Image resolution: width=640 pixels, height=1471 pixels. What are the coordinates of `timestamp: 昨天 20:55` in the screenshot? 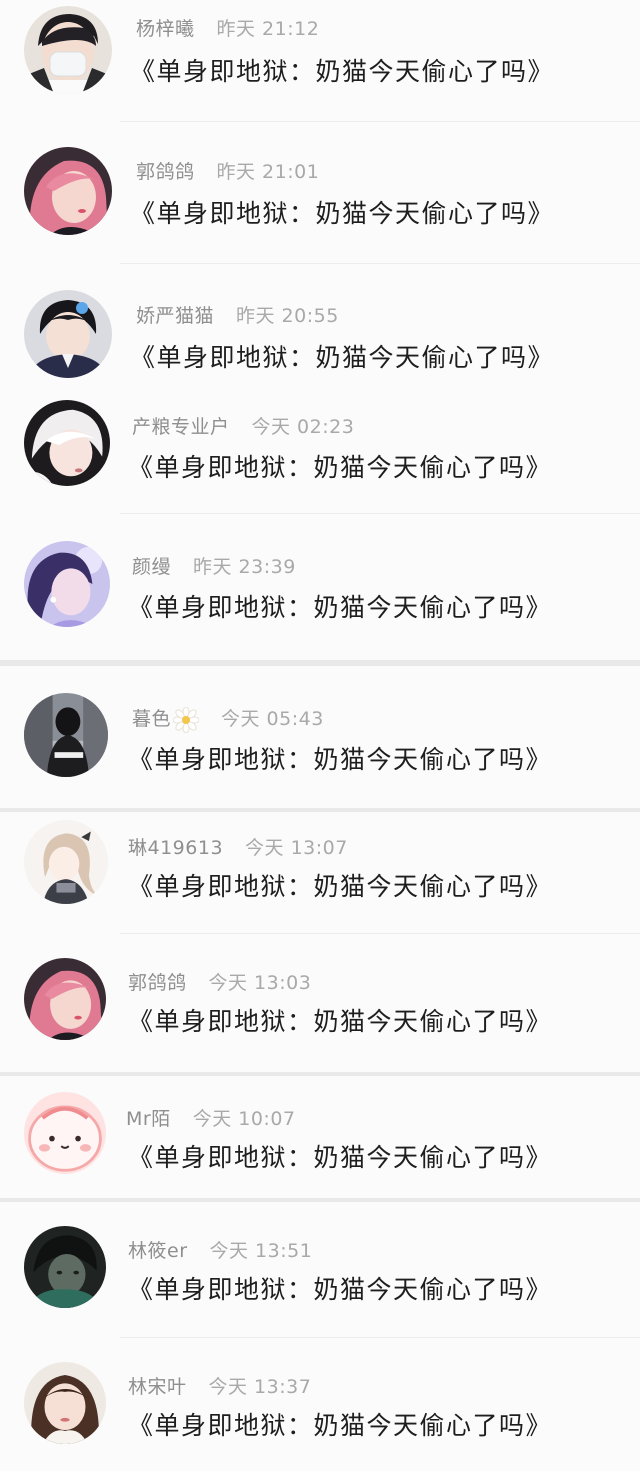 It's located at (287, 316).